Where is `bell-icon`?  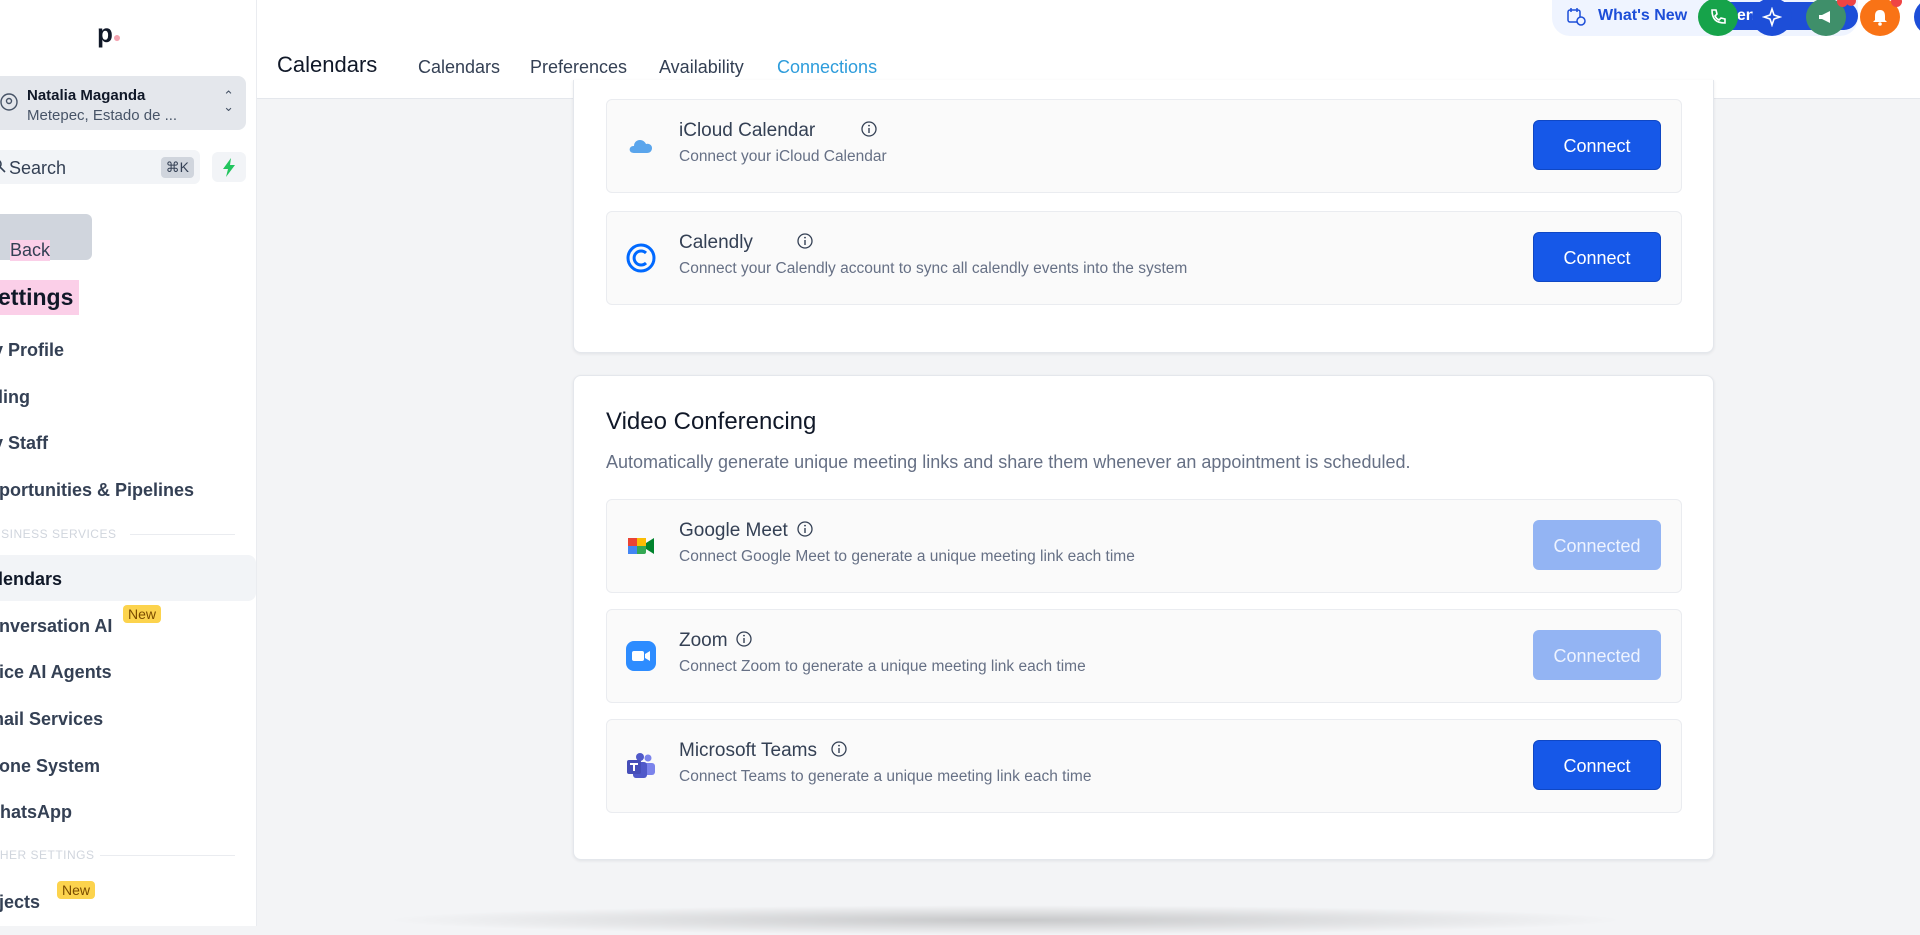 bell-icon is located at coordinates (1880, 18).